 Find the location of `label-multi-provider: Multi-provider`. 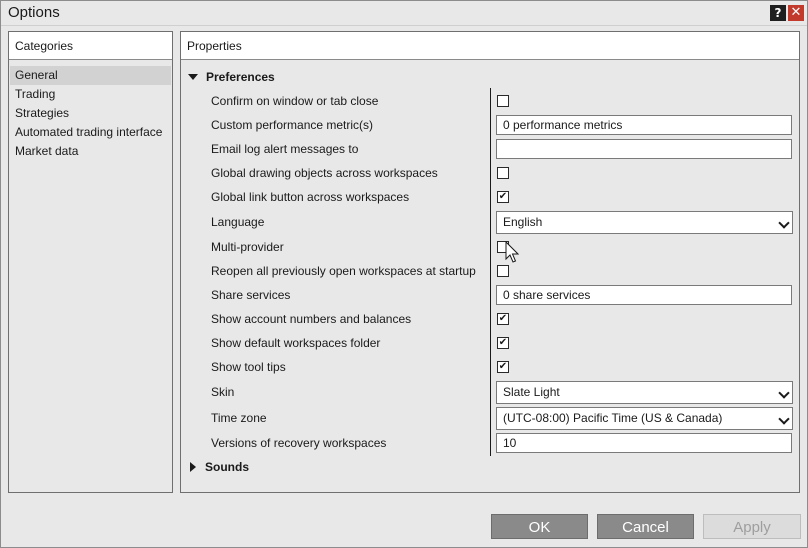

label-multi-provider: Multi-provider is located at coordinates (247, 247).